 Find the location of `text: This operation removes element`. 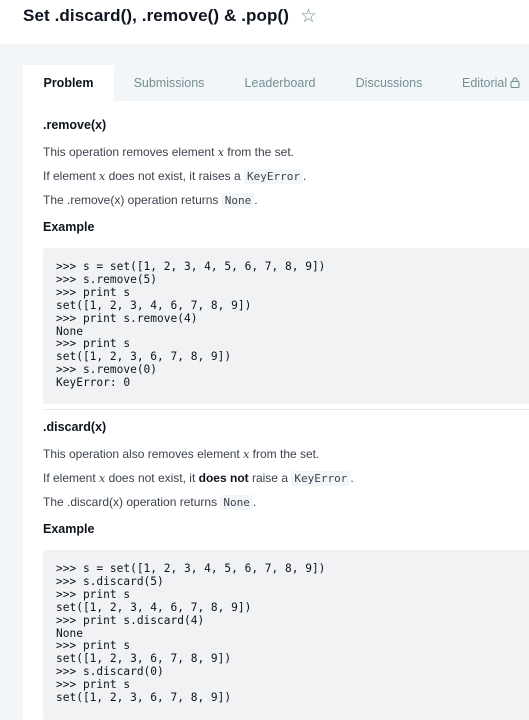

text: This operation removes element is located at coordinates (130, 152).